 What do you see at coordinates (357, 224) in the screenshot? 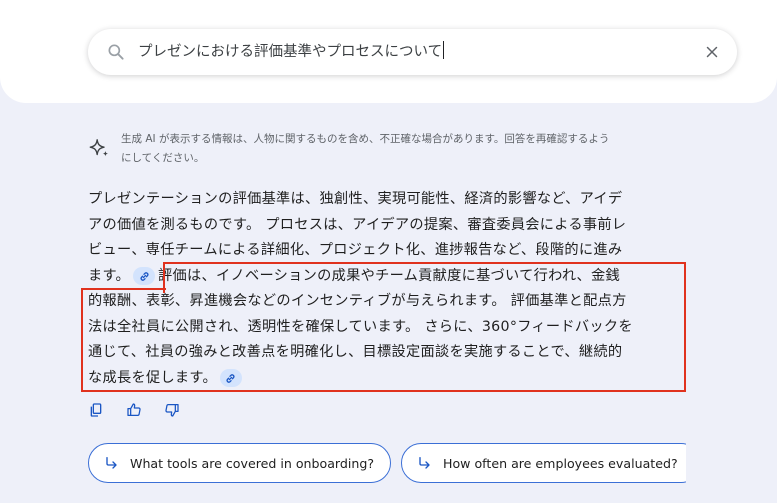
I see `answer-line: アの価値を測るものです。 プロセスは、アイデアの提案、審査委員会による事前レ` at bounding box center [357, 224].